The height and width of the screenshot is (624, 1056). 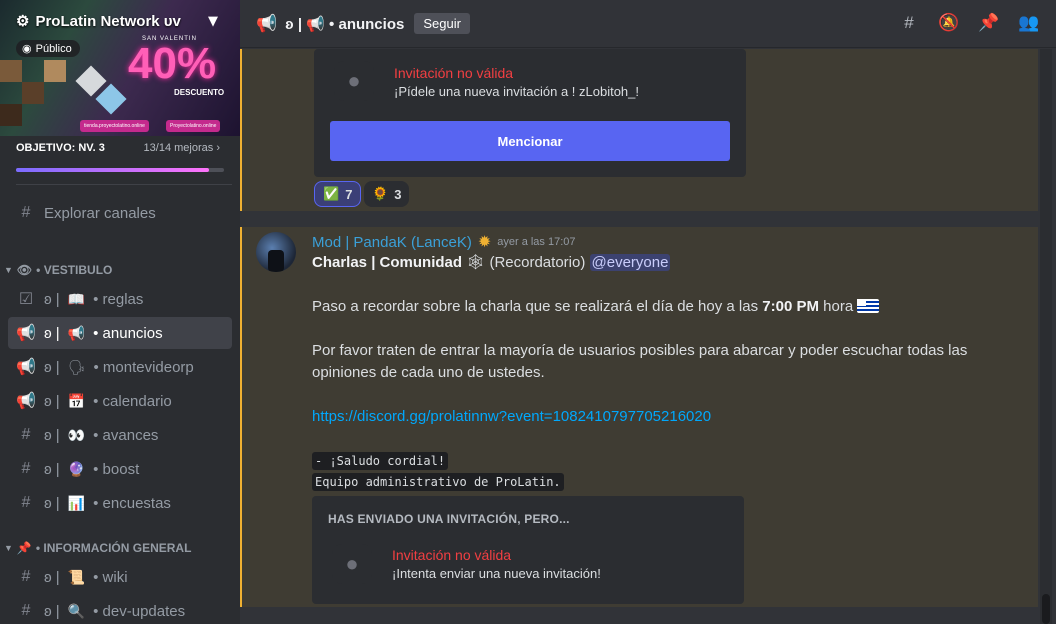 What do you see at coordinates (648, 24) in the screenshot?
I see `channel-header: 📢 ʚ | 📢 • anuncios Seguir # 🔕 📌 👥` at bounding box center [648, 24].